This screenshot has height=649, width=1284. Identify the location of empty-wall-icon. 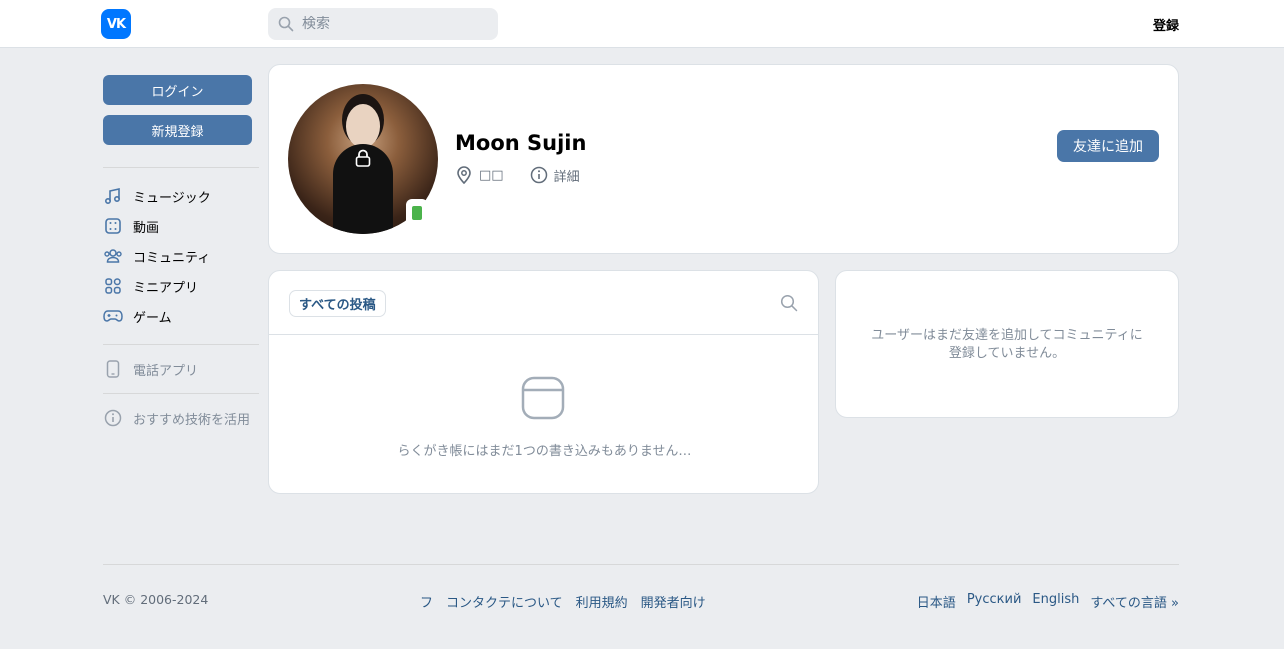
(543, 398).